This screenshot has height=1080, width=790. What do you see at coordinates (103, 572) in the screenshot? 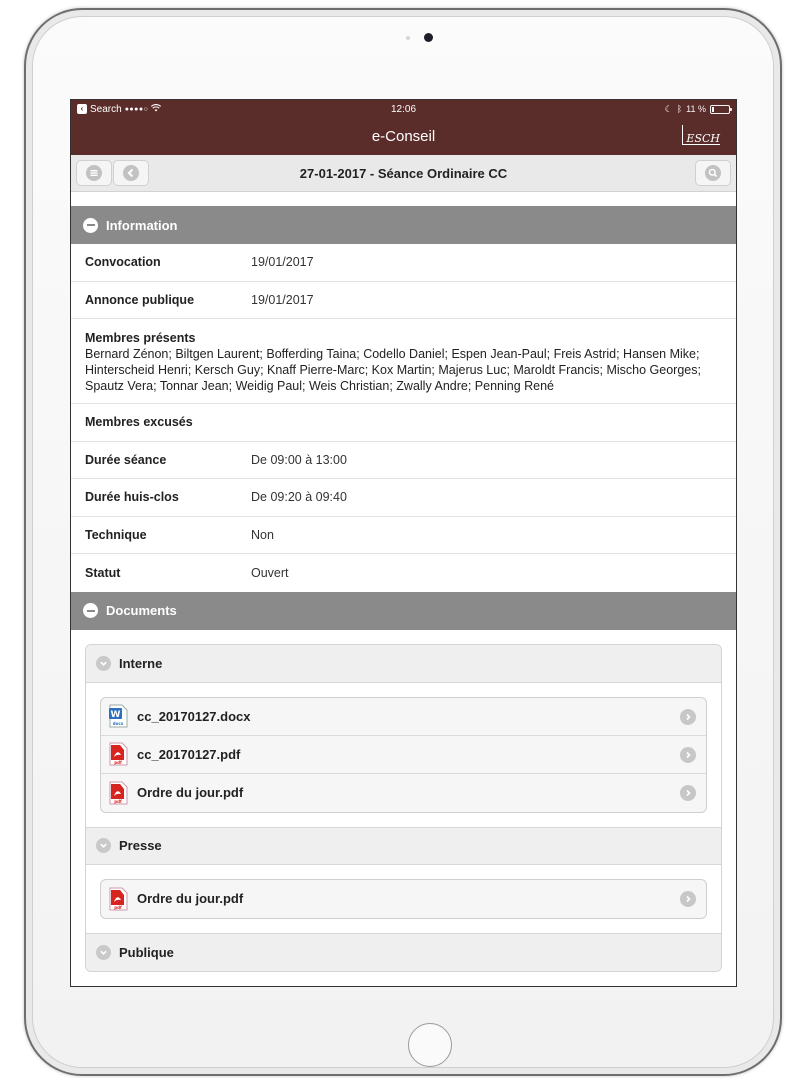
I see `info-label: Statut` at bounding box center [103, 572].